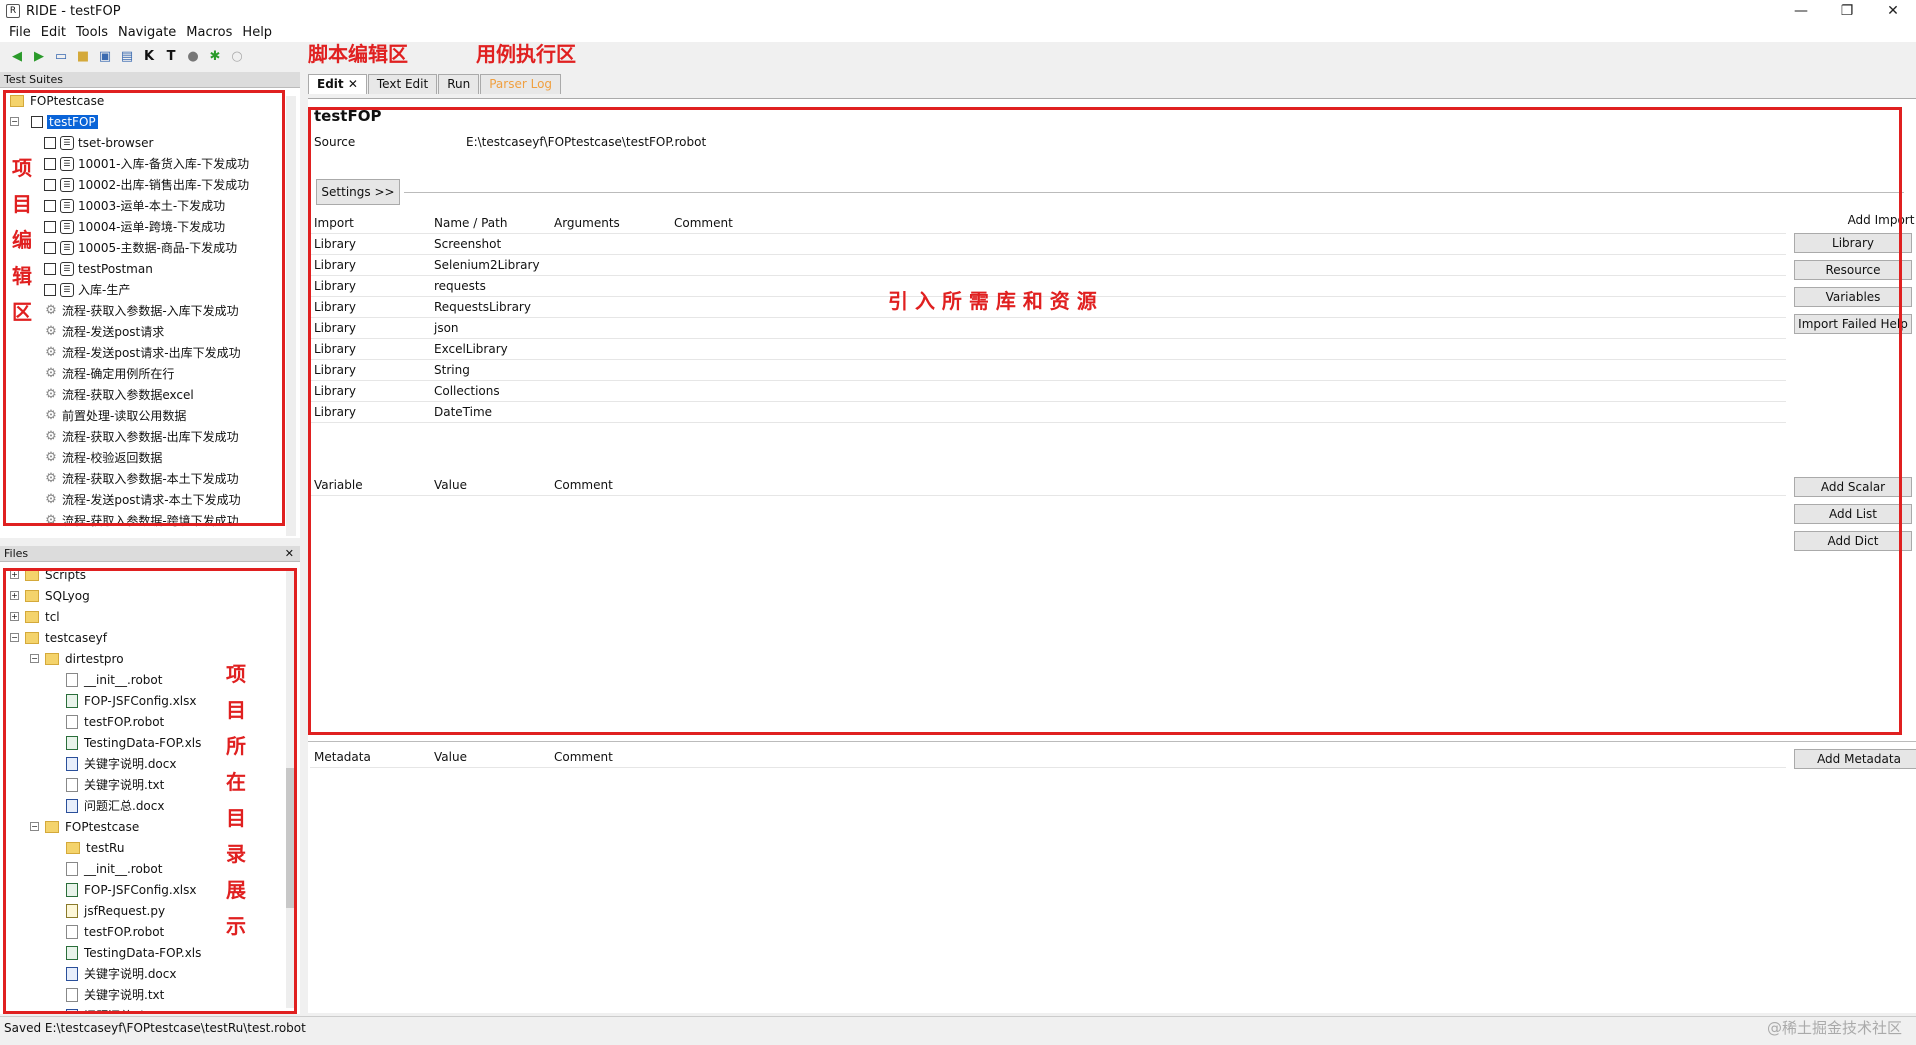 The image size is (1916, 1045). I want to click on project-edit-highlight, so click(144, 308).